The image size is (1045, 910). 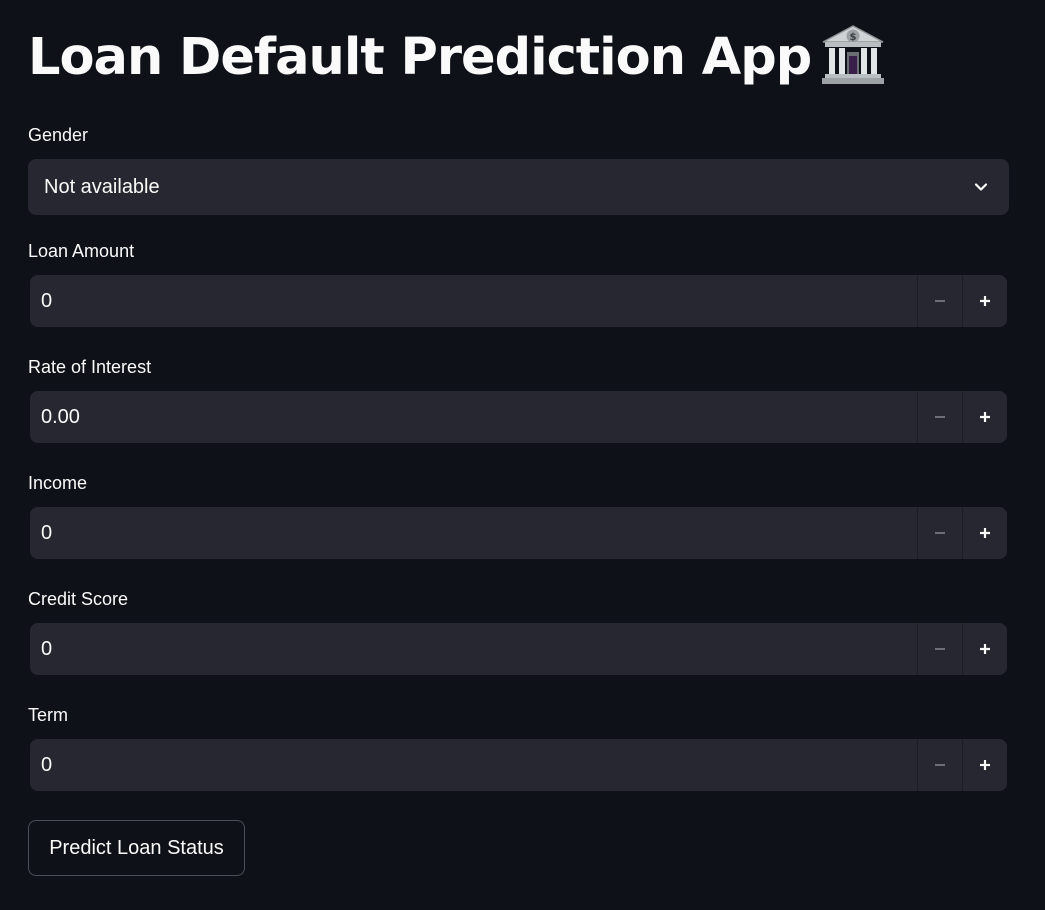 I want to click on loan-amount-group: Loan Amount, so click(x=518, y=282).